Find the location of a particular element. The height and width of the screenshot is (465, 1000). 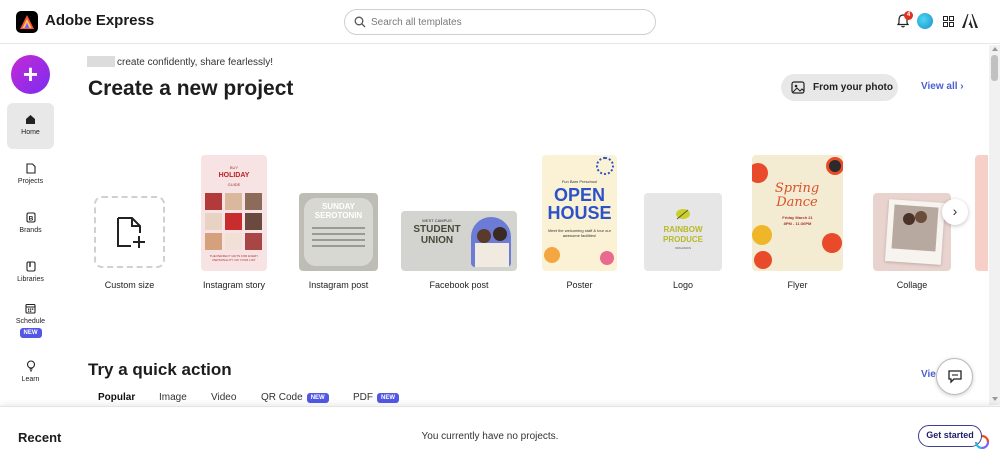

quick-action-title: Try a quick action is located at coordinates (160, 369).